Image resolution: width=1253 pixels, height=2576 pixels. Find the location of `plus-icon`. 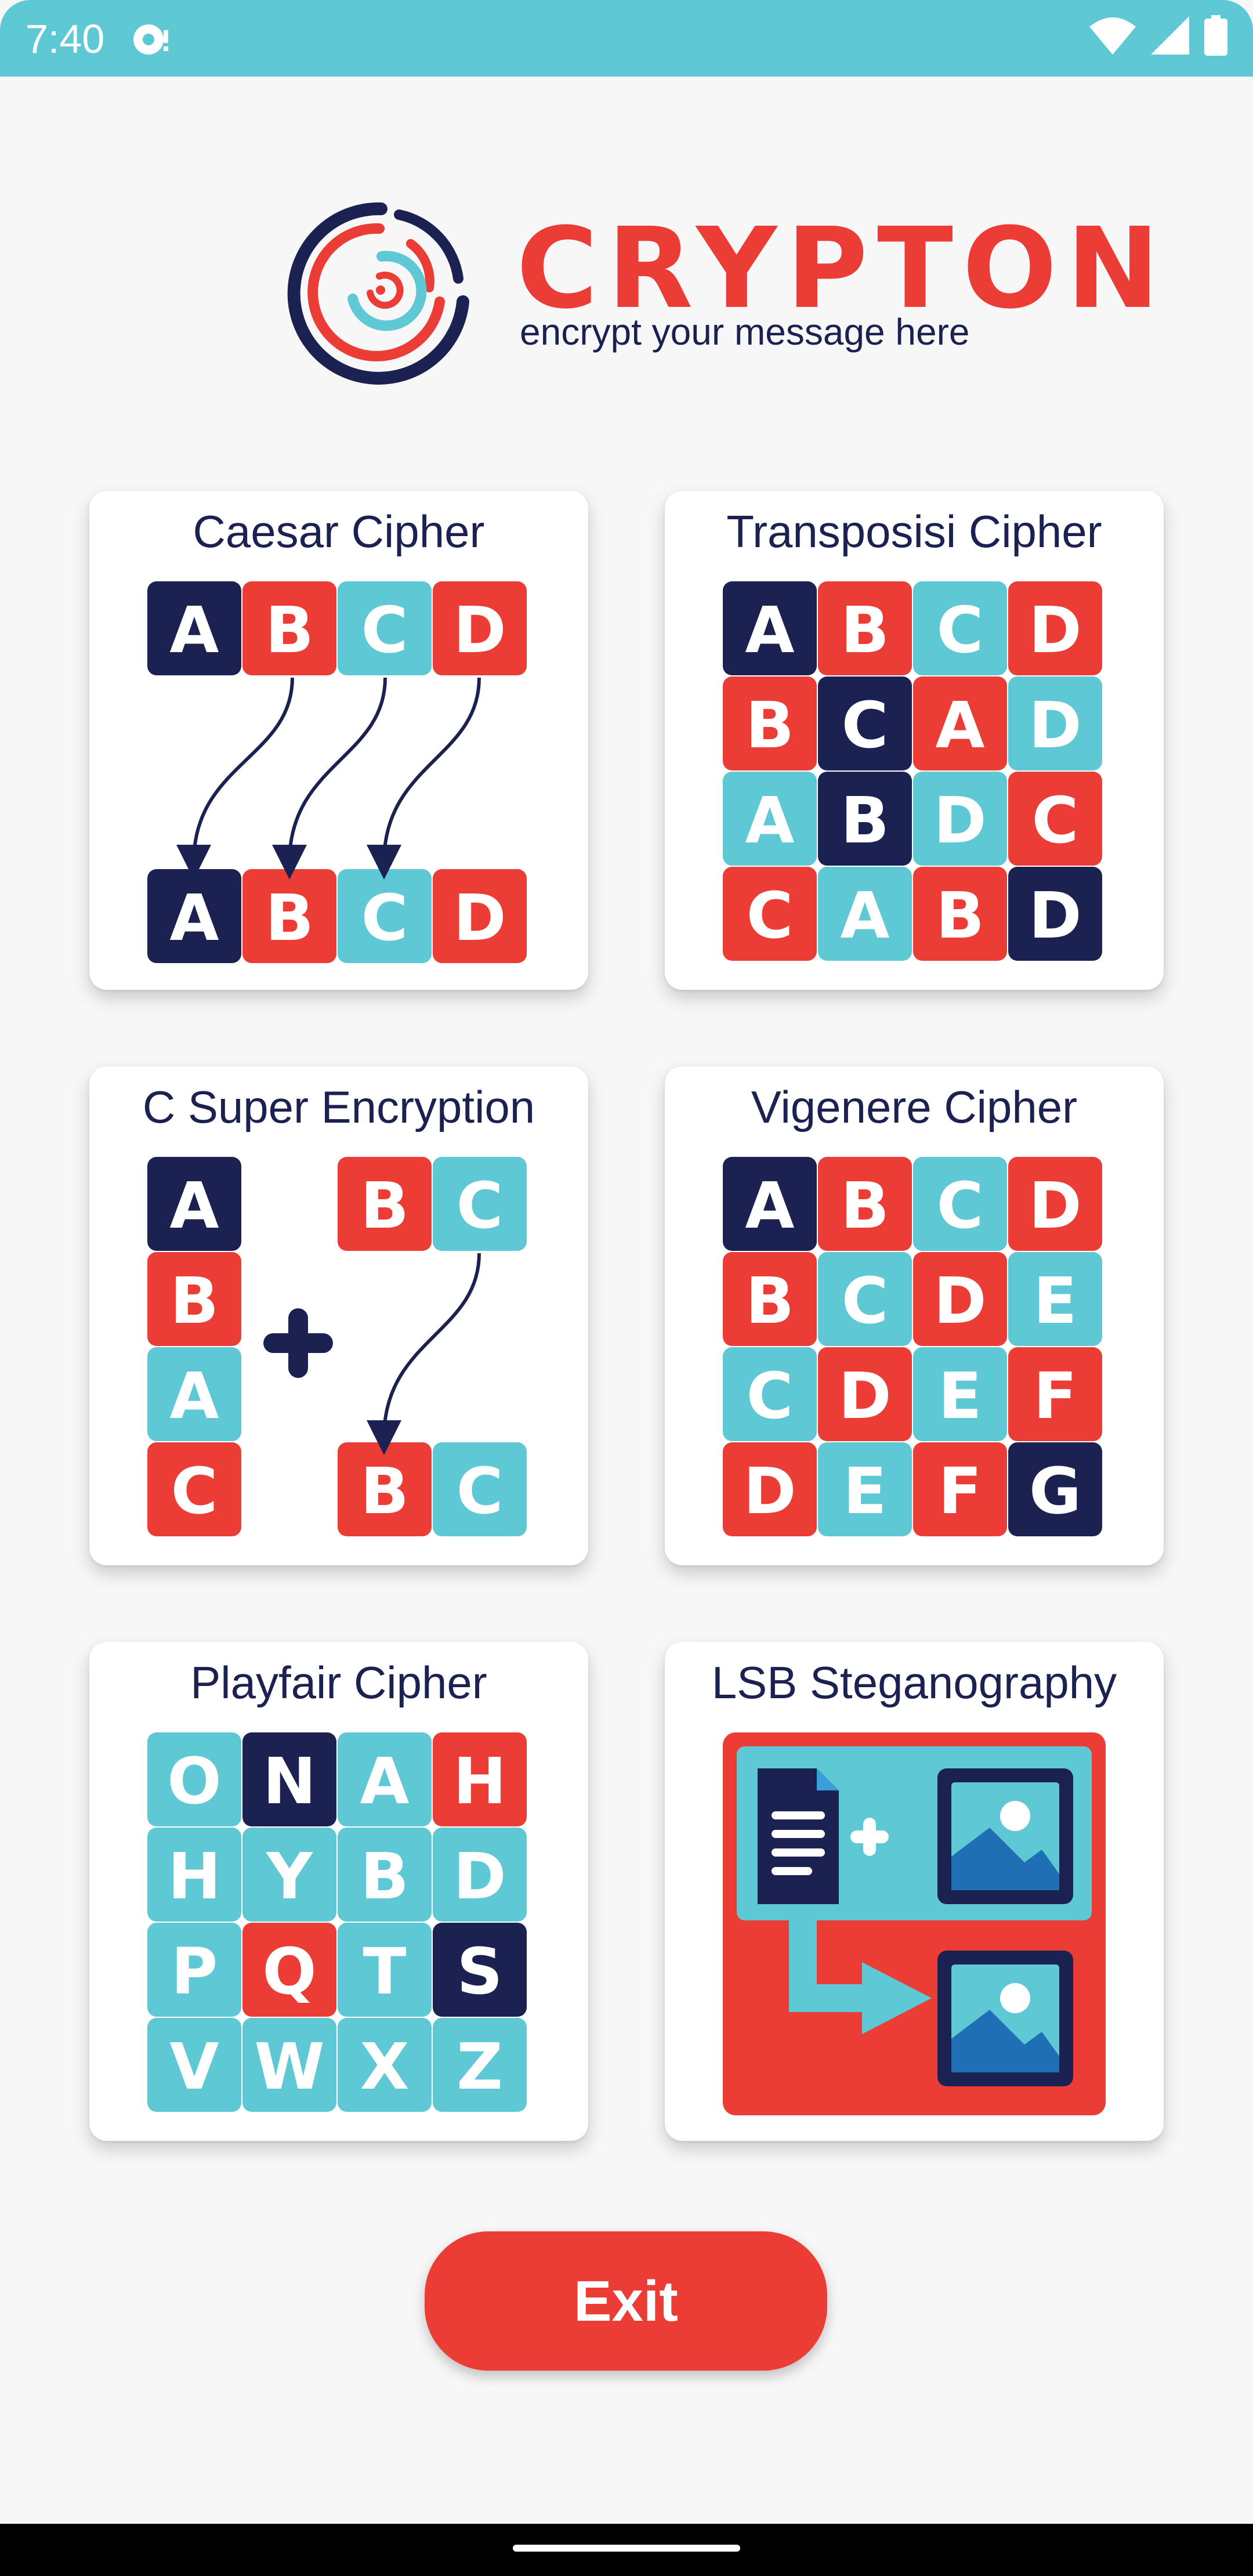

plus-icon is located at coordinates (298, 1343).